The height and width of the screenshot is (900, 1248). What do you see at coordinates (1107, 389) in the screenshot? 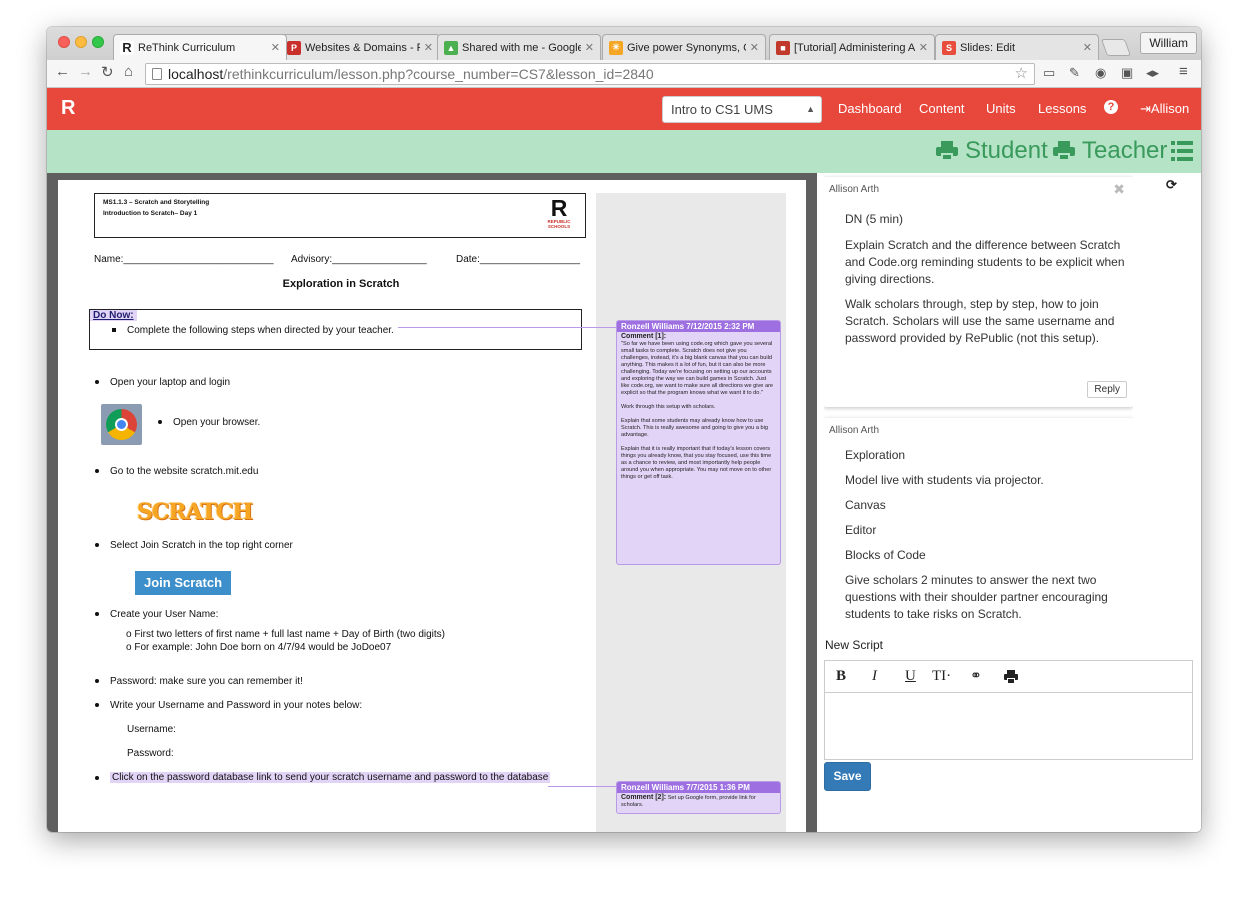
I see `reply-button: Reply` at bounding box center [1107, 389].